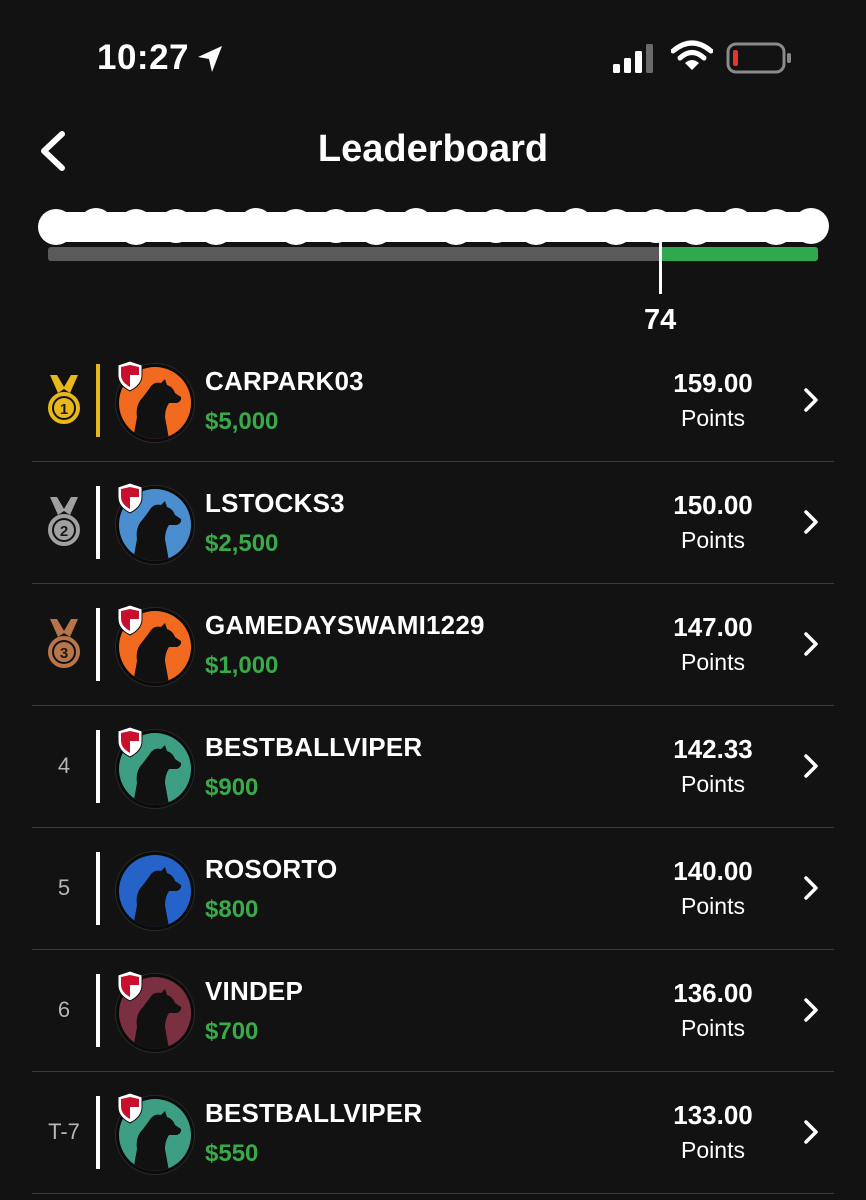 The width and height of the screenshot is (866, 1200). I want to click on redacted-banner, so click(433, 226).